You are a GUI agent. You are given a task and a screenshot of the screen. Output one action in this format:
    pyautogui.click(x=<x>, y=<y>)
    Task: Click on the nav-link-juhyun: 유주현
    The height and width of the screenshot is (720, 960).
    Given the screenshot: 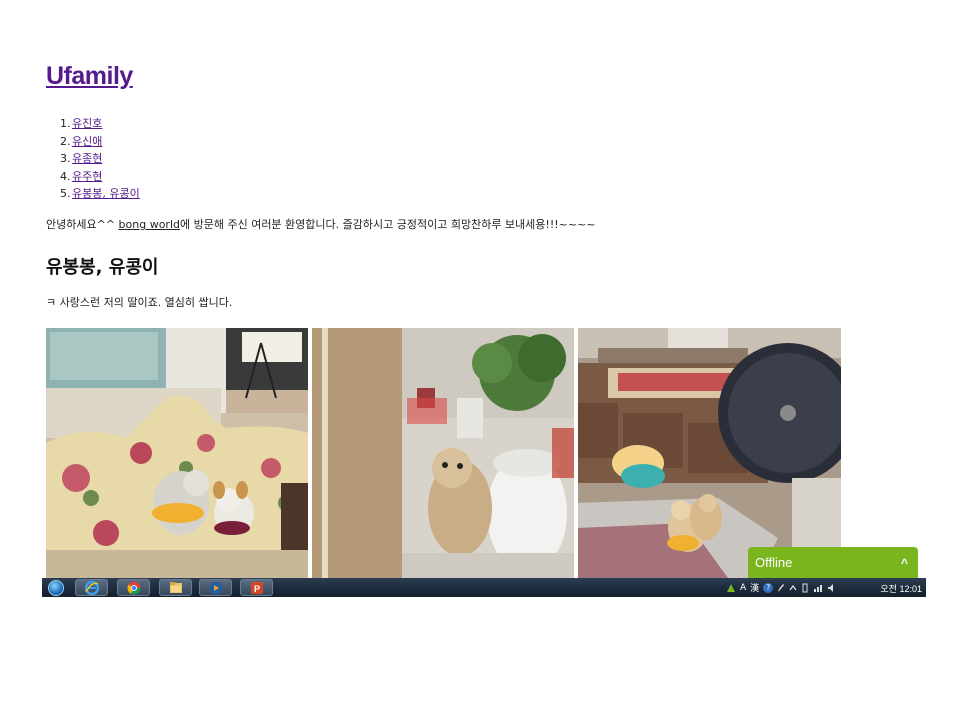 What is the action you would take?
    pyautogui.click(x=87, y=177)
    